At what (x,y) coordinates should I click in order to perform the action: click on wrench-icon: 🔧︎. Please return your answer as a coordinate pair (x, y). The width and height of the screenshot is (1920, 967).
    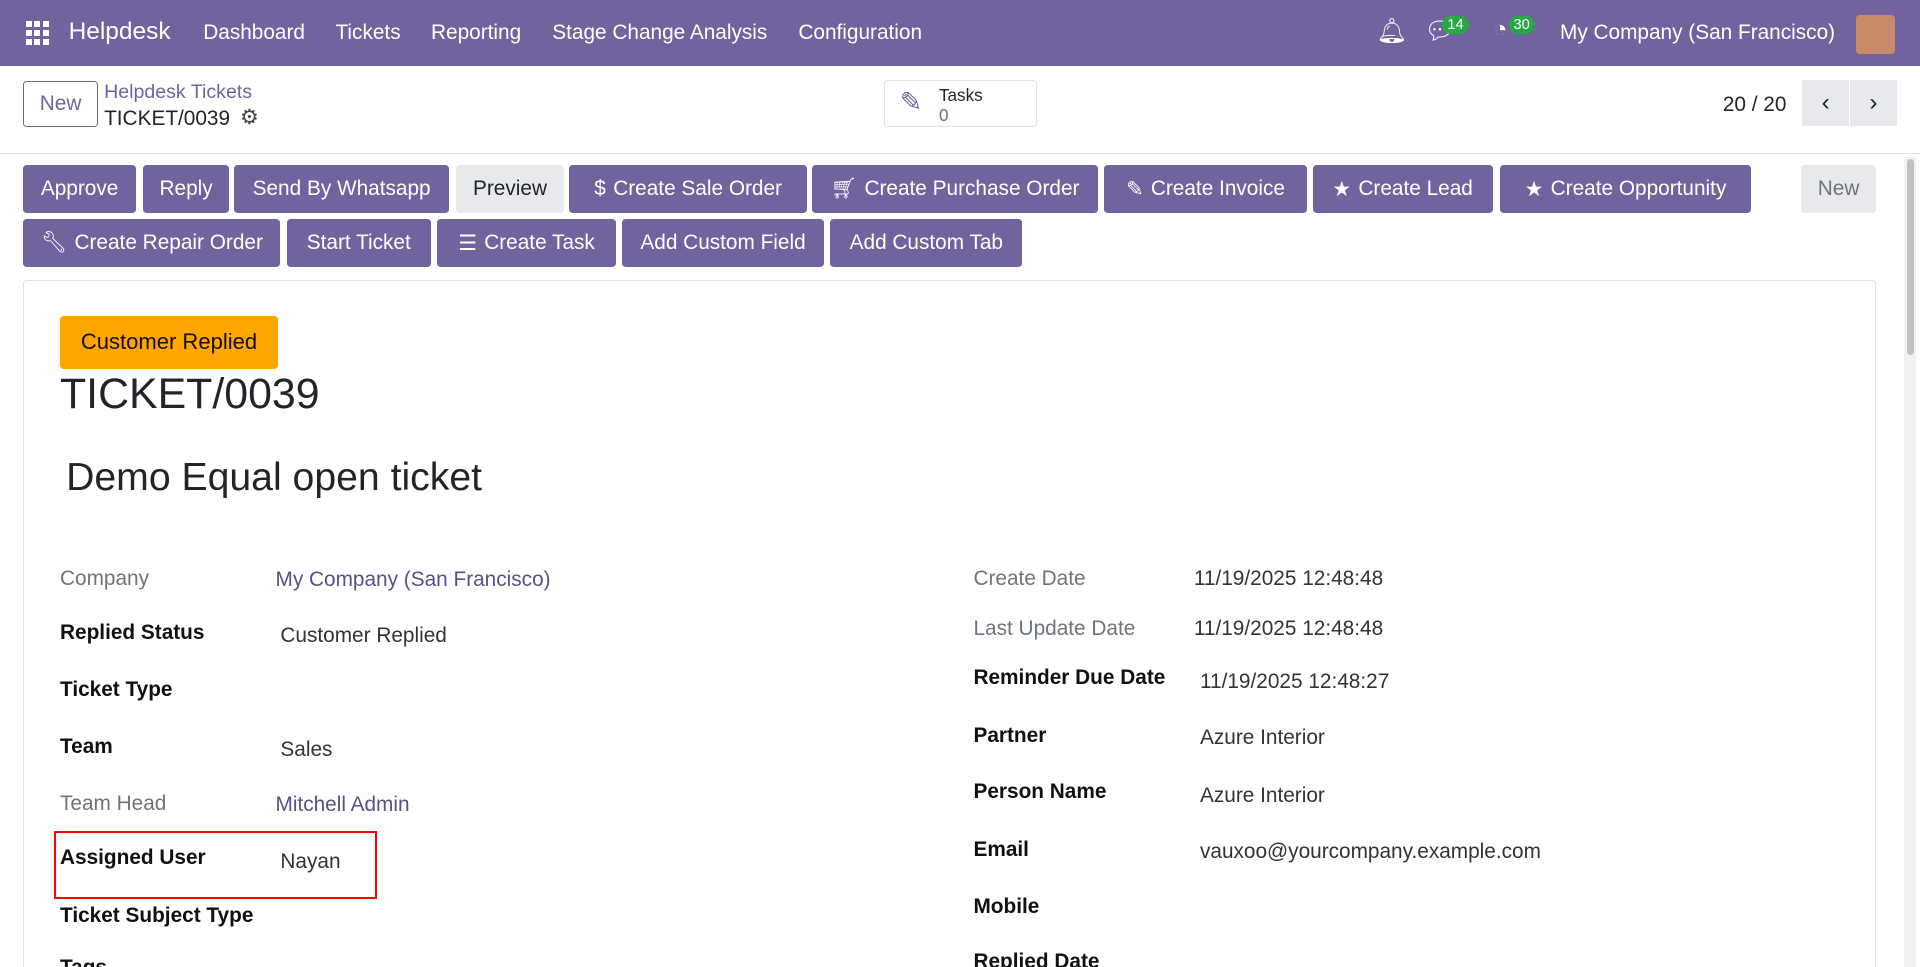
    Looking at the image, I should click on (54, 243).